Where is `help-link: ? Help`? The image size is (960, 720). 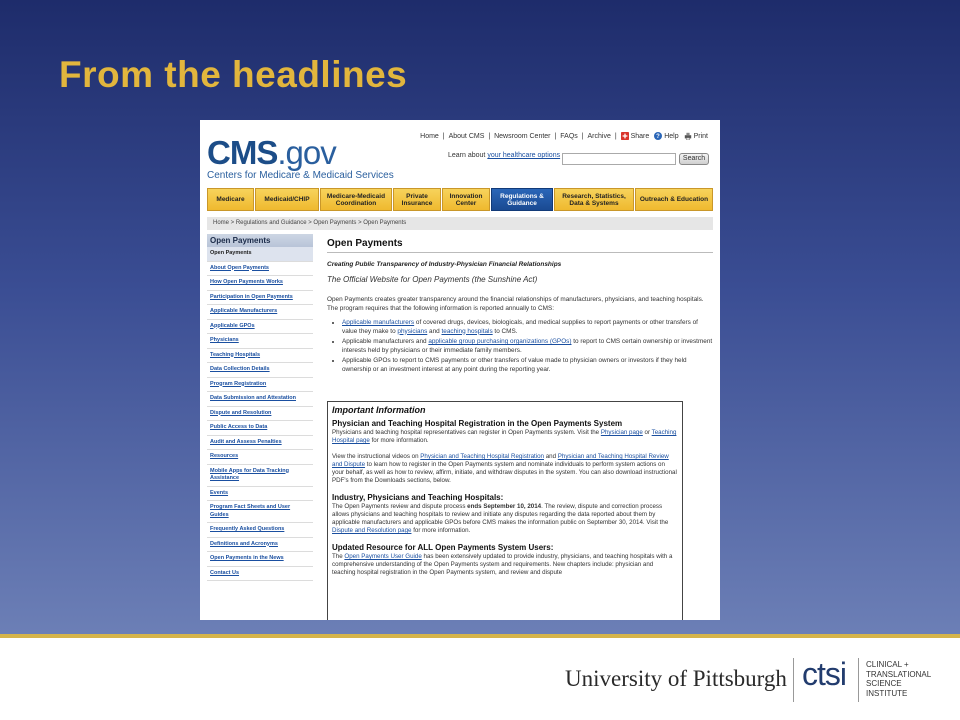 help-link: ? Help is located at coordinates (666, 136).